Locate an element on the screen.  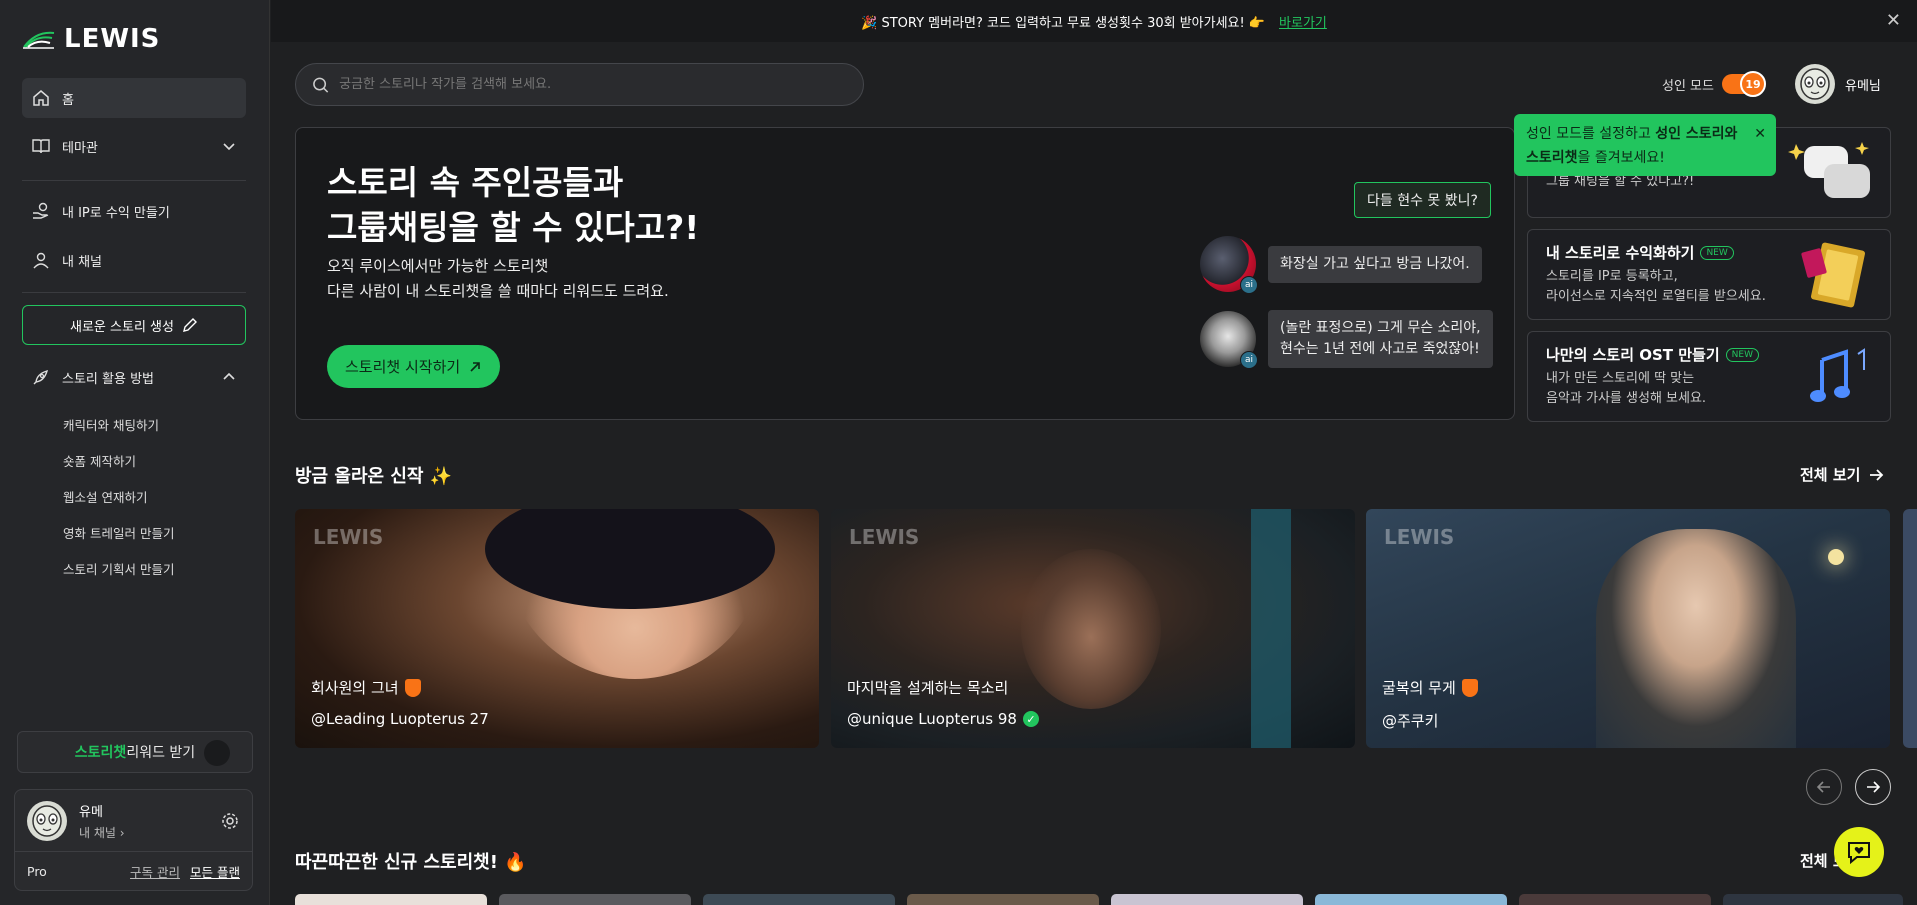
header-user: 유메님 is located at coordinates (1838, 84).